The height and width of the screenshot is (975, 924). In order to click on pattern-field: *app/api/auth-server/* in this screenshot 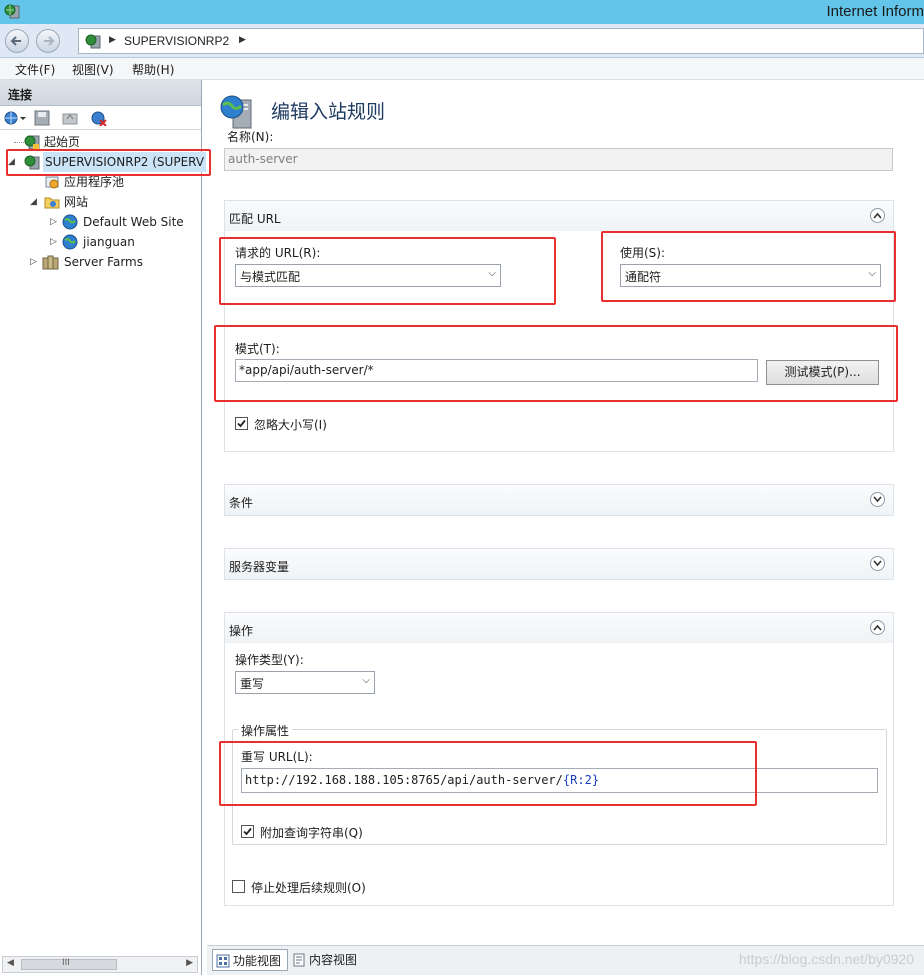, I will do `click(496, 370)`.